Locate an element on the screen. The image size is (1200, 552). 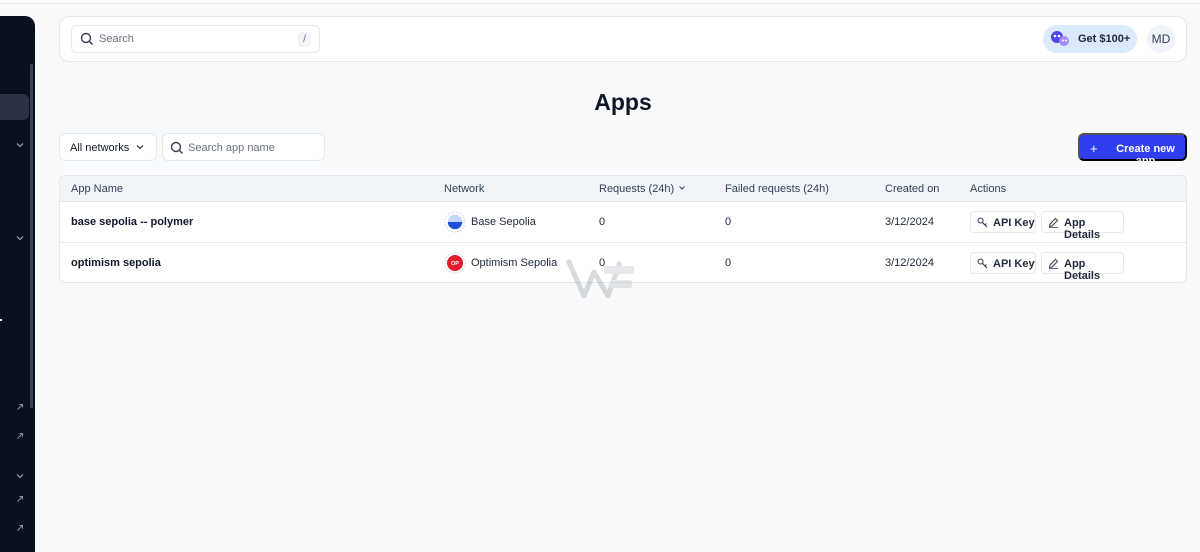
network-name: Optimism Sepolia is located at coordinates (514, 263).